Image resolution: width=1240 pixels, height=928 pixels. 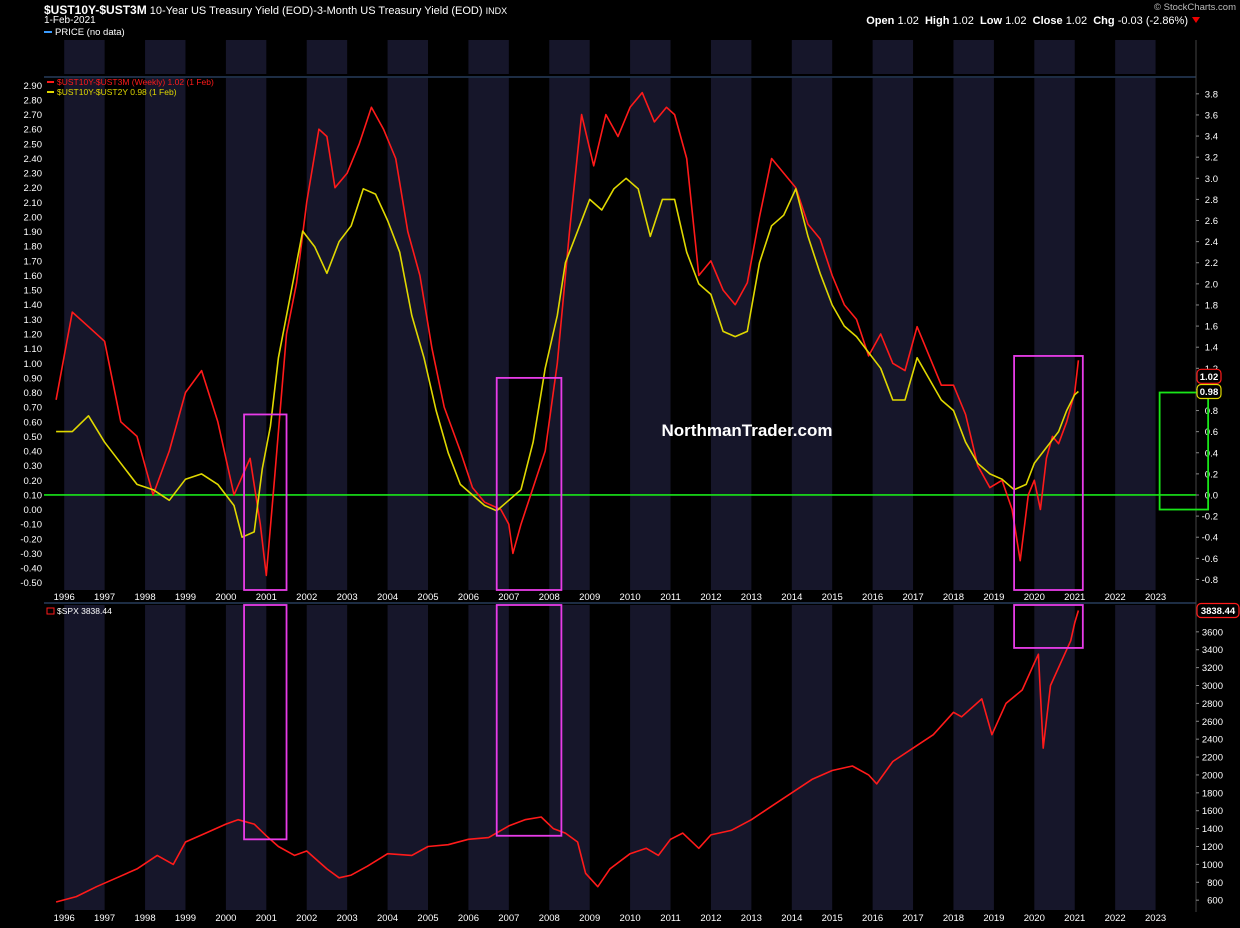 I want to click on x-axis-tick-label: 2019, so click(x=993, y=597).